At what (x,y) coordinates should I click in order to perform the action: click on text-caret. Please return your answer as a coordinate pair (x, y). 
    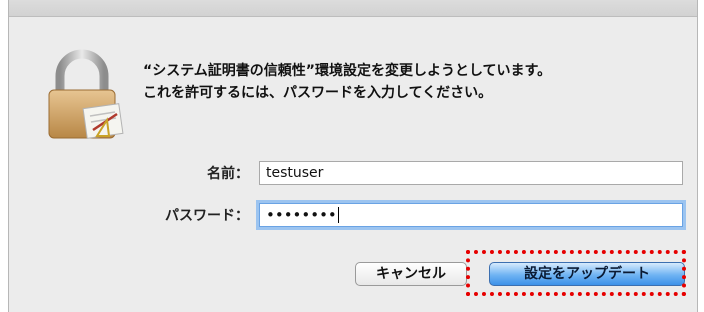
    Looking at the image, I should click on (338, 215).